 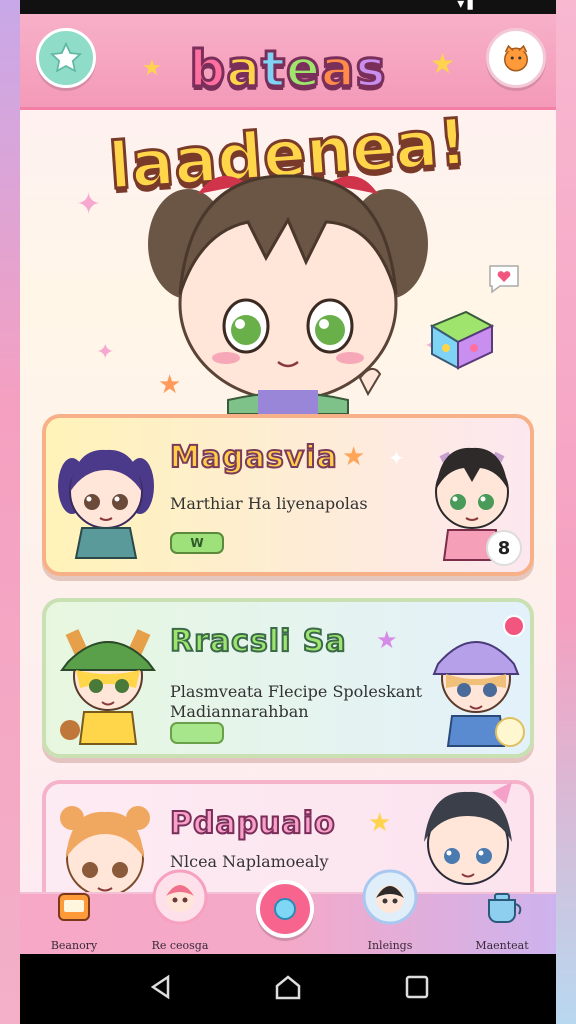 What do you see at coordinates (288, 294) in the screenshot?
I see `hero-character-illustration` at bounding box center [288, 294].